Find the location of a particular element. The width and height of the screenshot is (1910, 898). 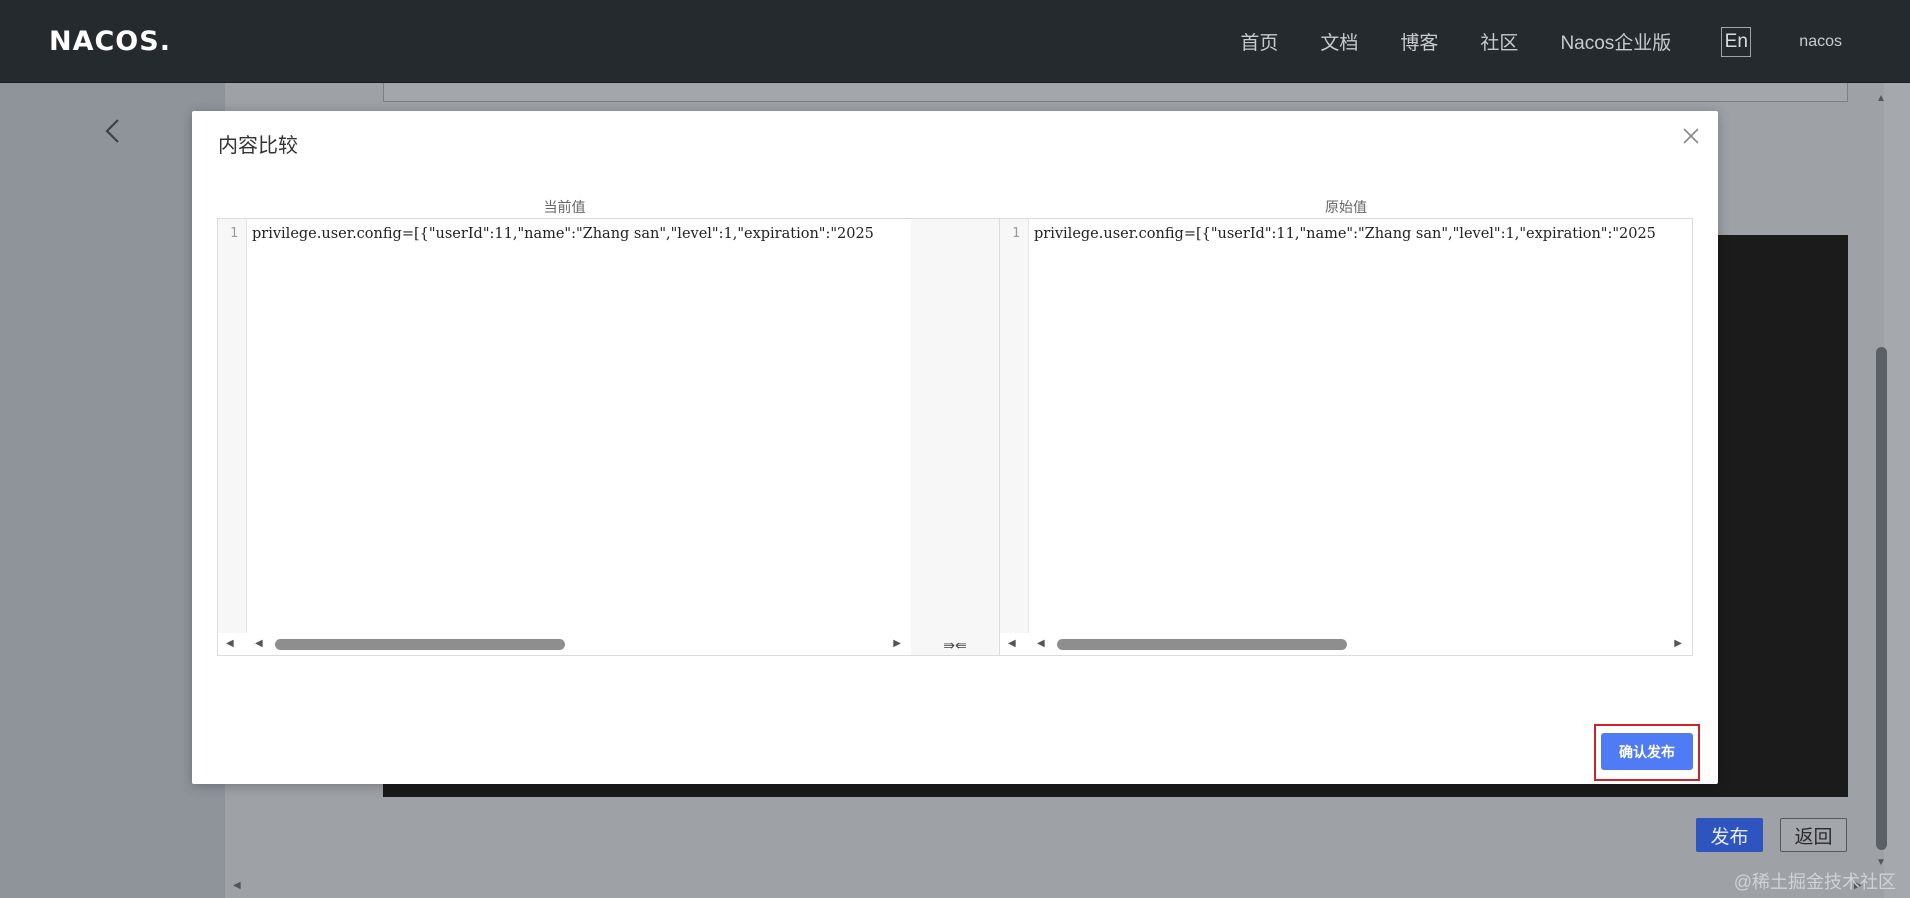

nav-link-community: 社区 is located at coordinates (1499, 41).